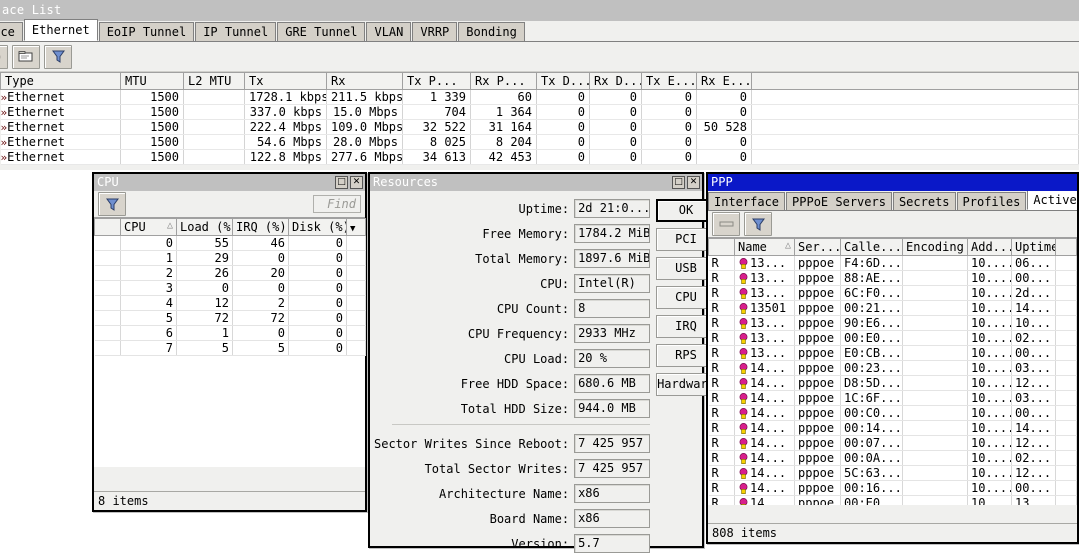 The height and width of the screenshot is (553, 1079). I want to click on column-header: CPU △, so click(148, 227).